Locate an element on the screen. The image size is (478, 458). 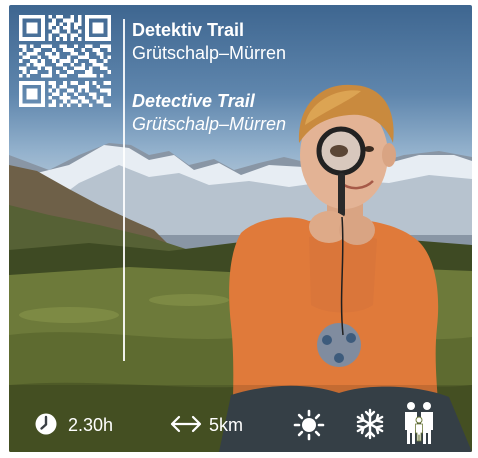
double-arrow-icon is located at coordinates (186, 424).